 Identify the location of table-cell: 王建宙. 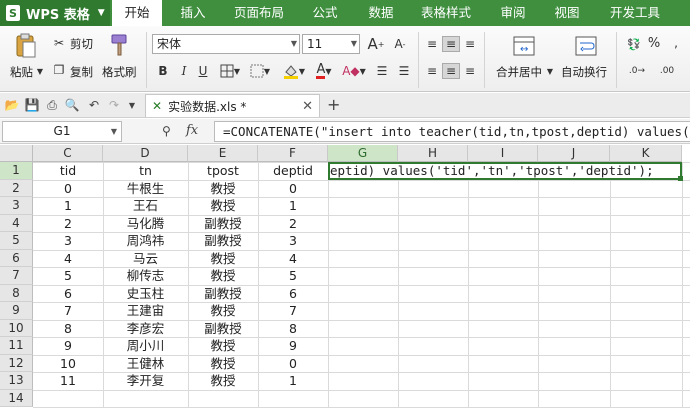
(145, 311).